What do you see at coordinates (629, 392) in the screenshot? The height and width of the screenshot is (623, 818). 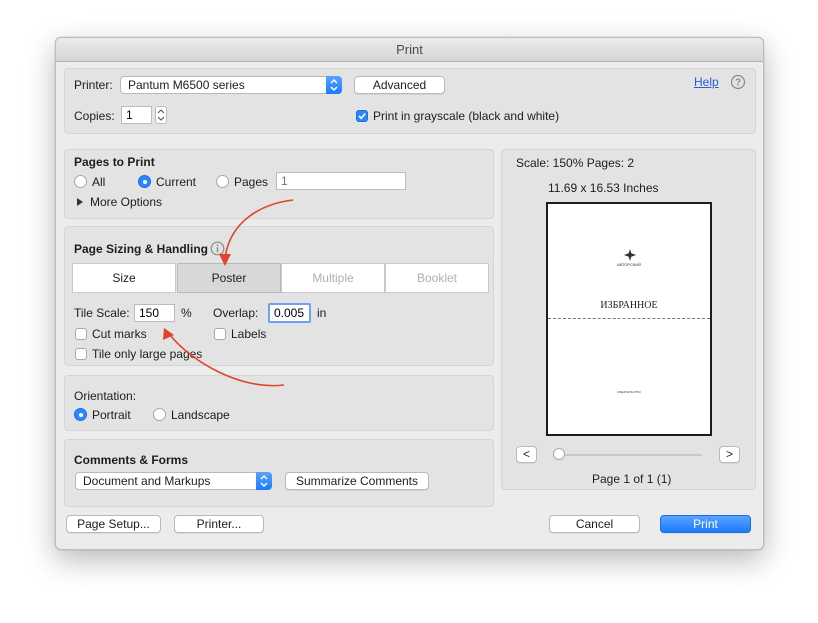 I see `preview-doc-footer: ИЗДАТЕЛЬСТВО` at bounding box center [629, 392].